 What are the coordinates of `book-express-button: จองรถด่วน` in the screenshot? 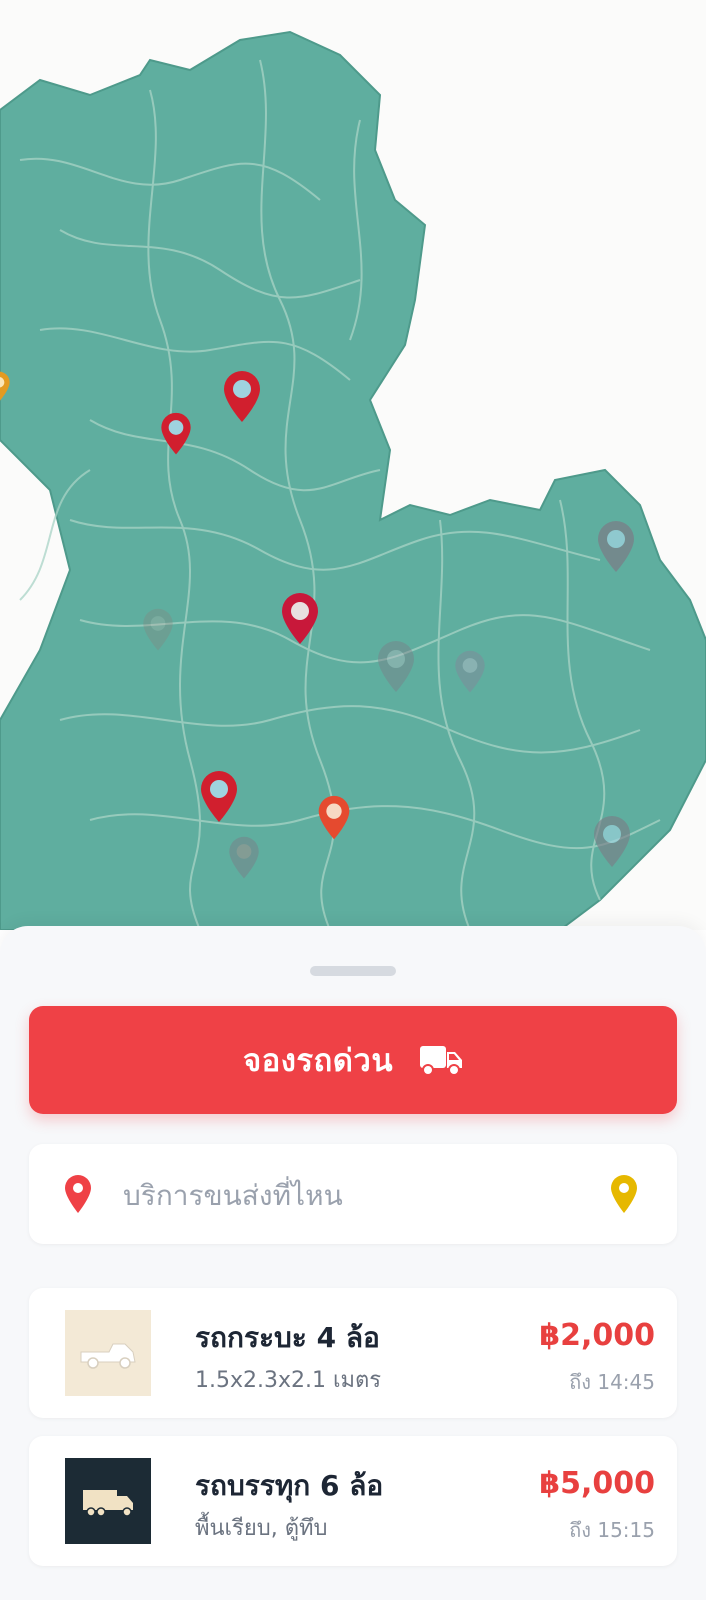 It's located at (353, 1060).